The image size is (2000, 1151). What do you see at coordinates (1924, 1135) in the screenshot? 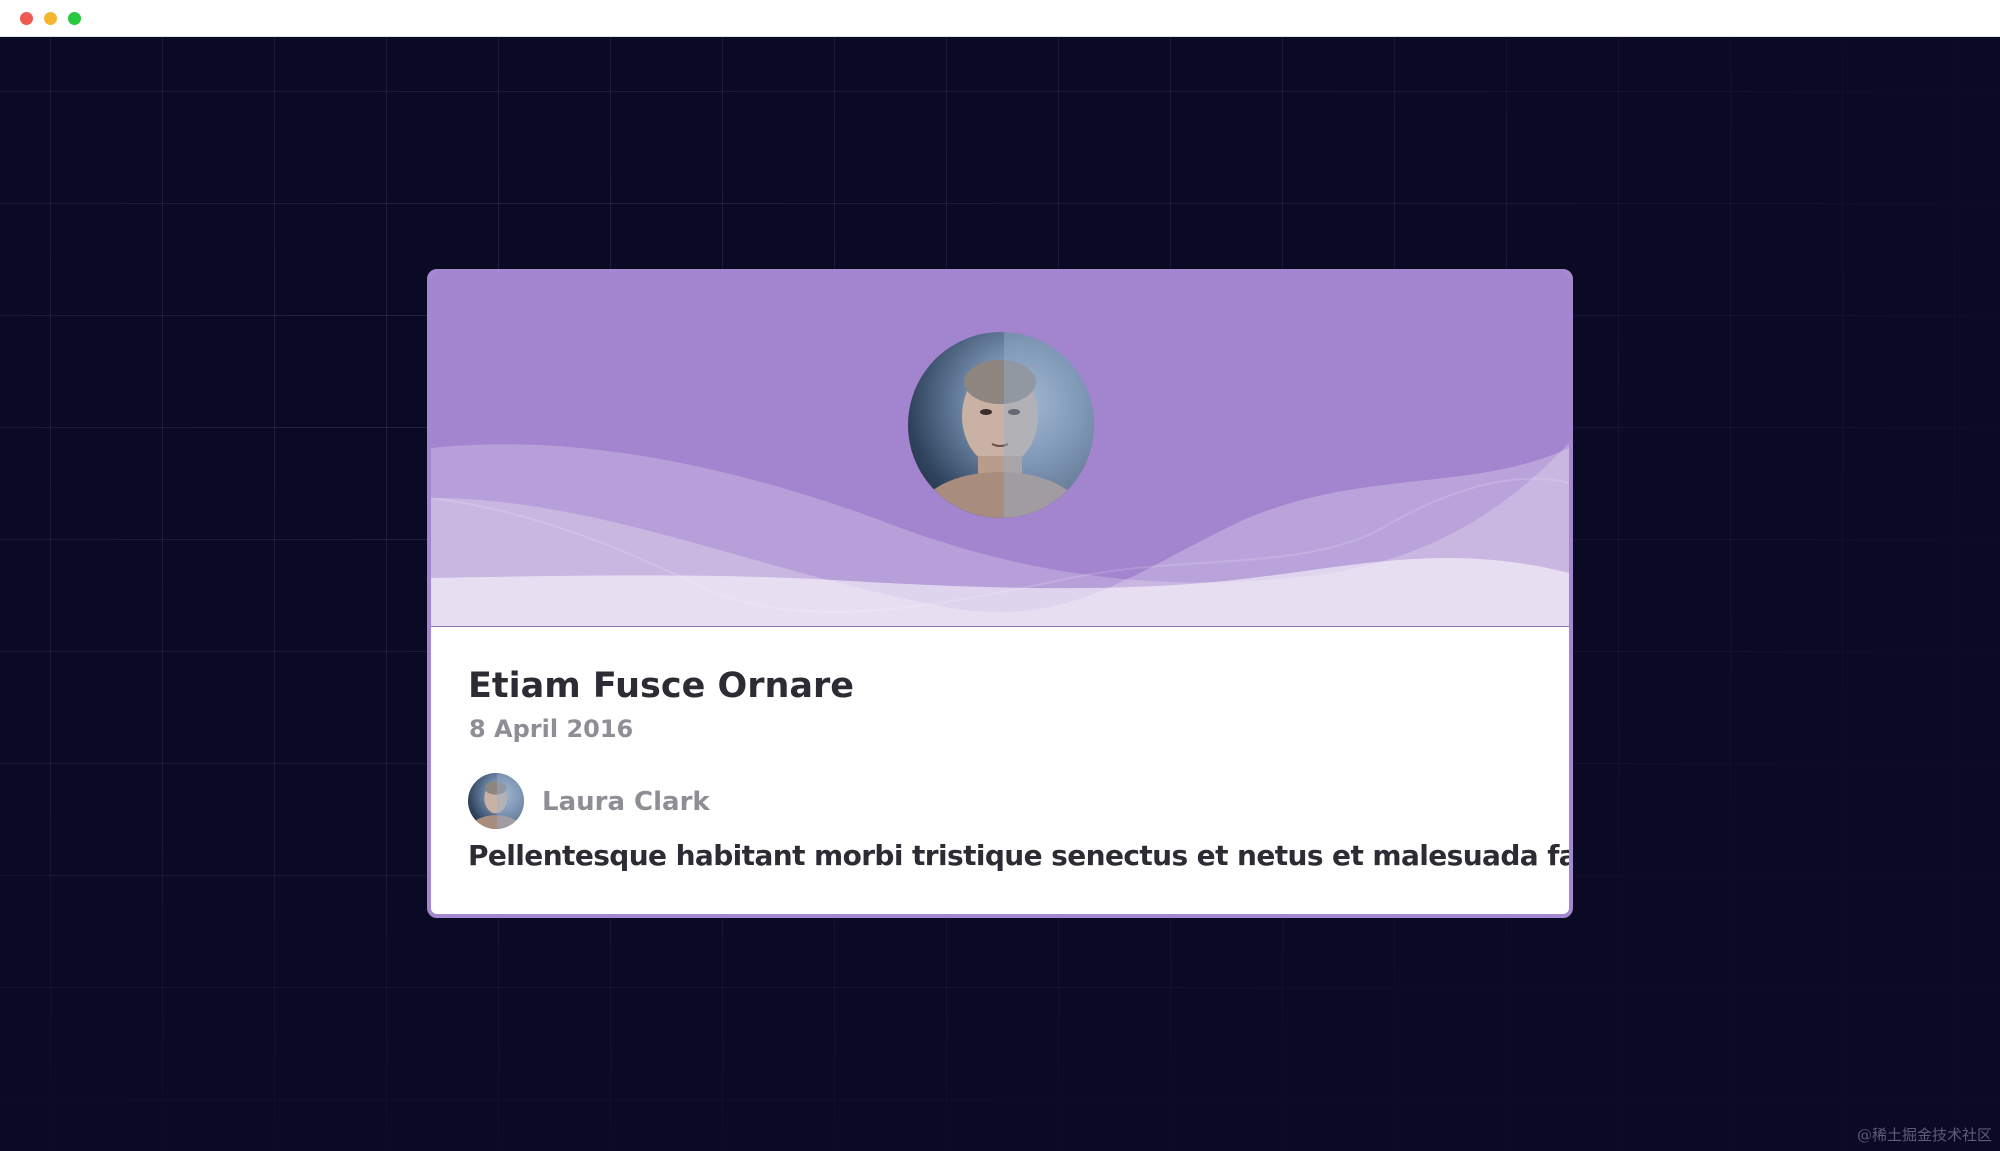
I see `watermark-text: @稀土掘金技术社区` at bounding box center [1924, 1135].